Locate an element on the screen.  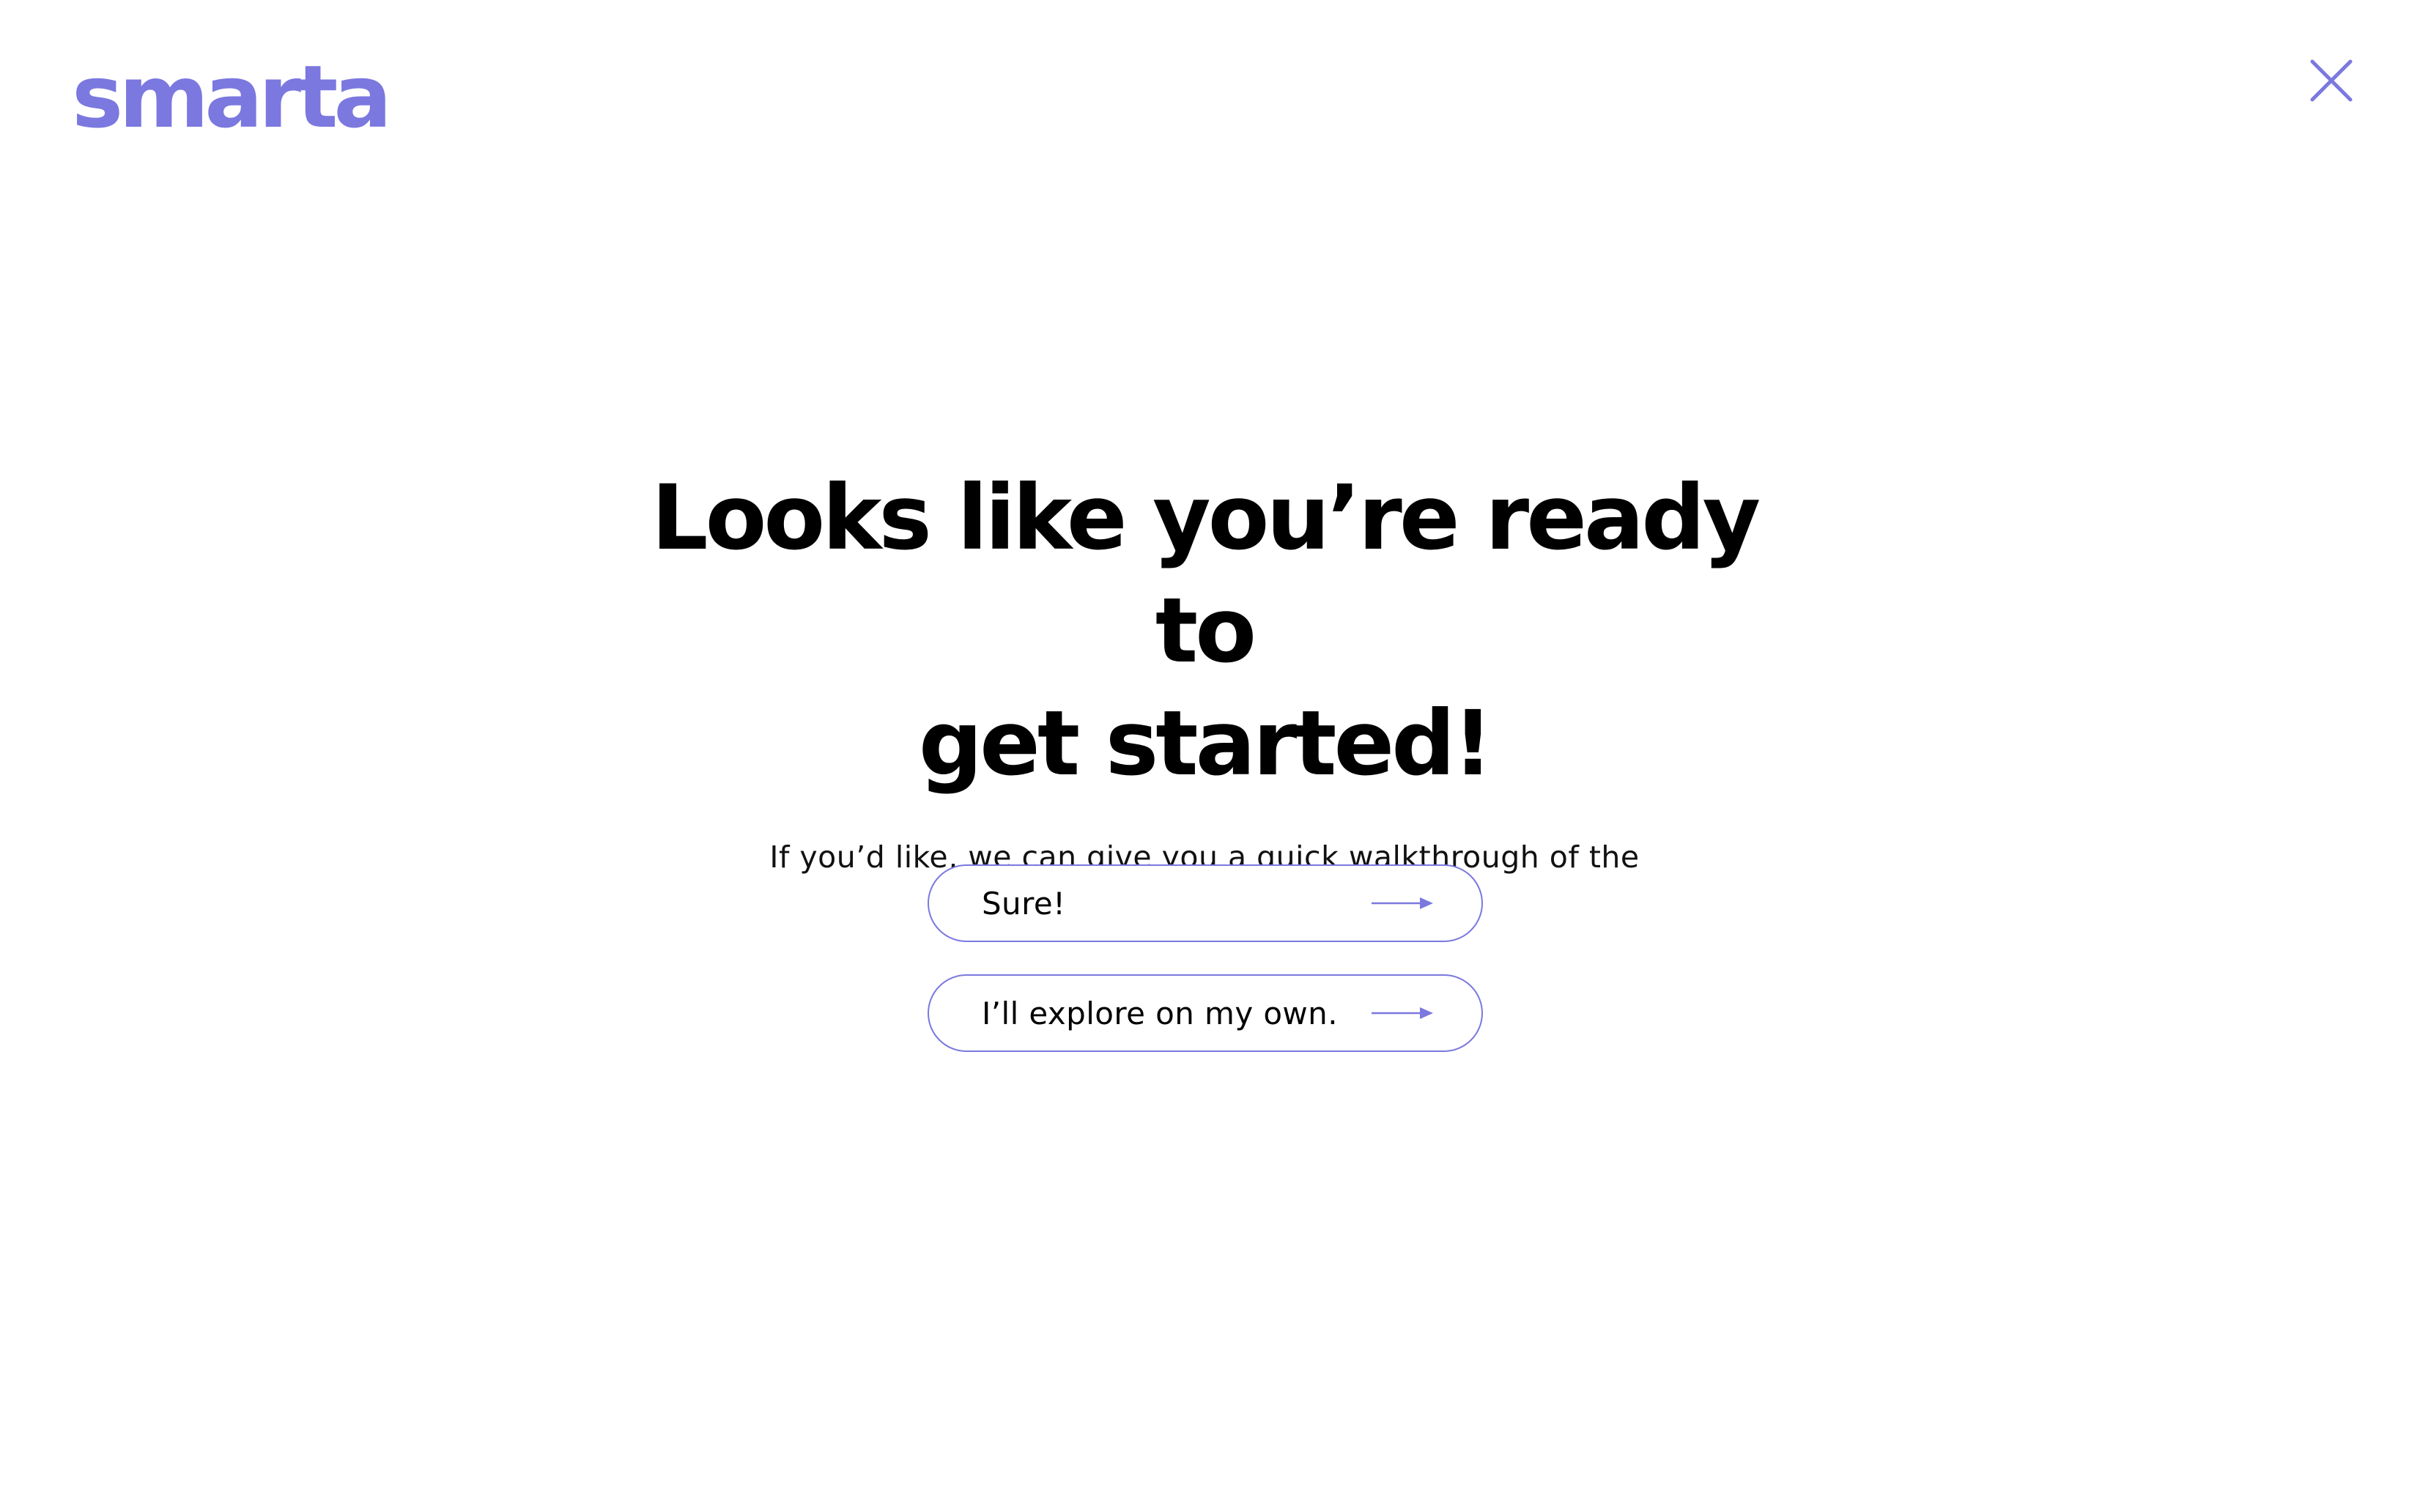
close-button is located at coordinates (2331, 81).